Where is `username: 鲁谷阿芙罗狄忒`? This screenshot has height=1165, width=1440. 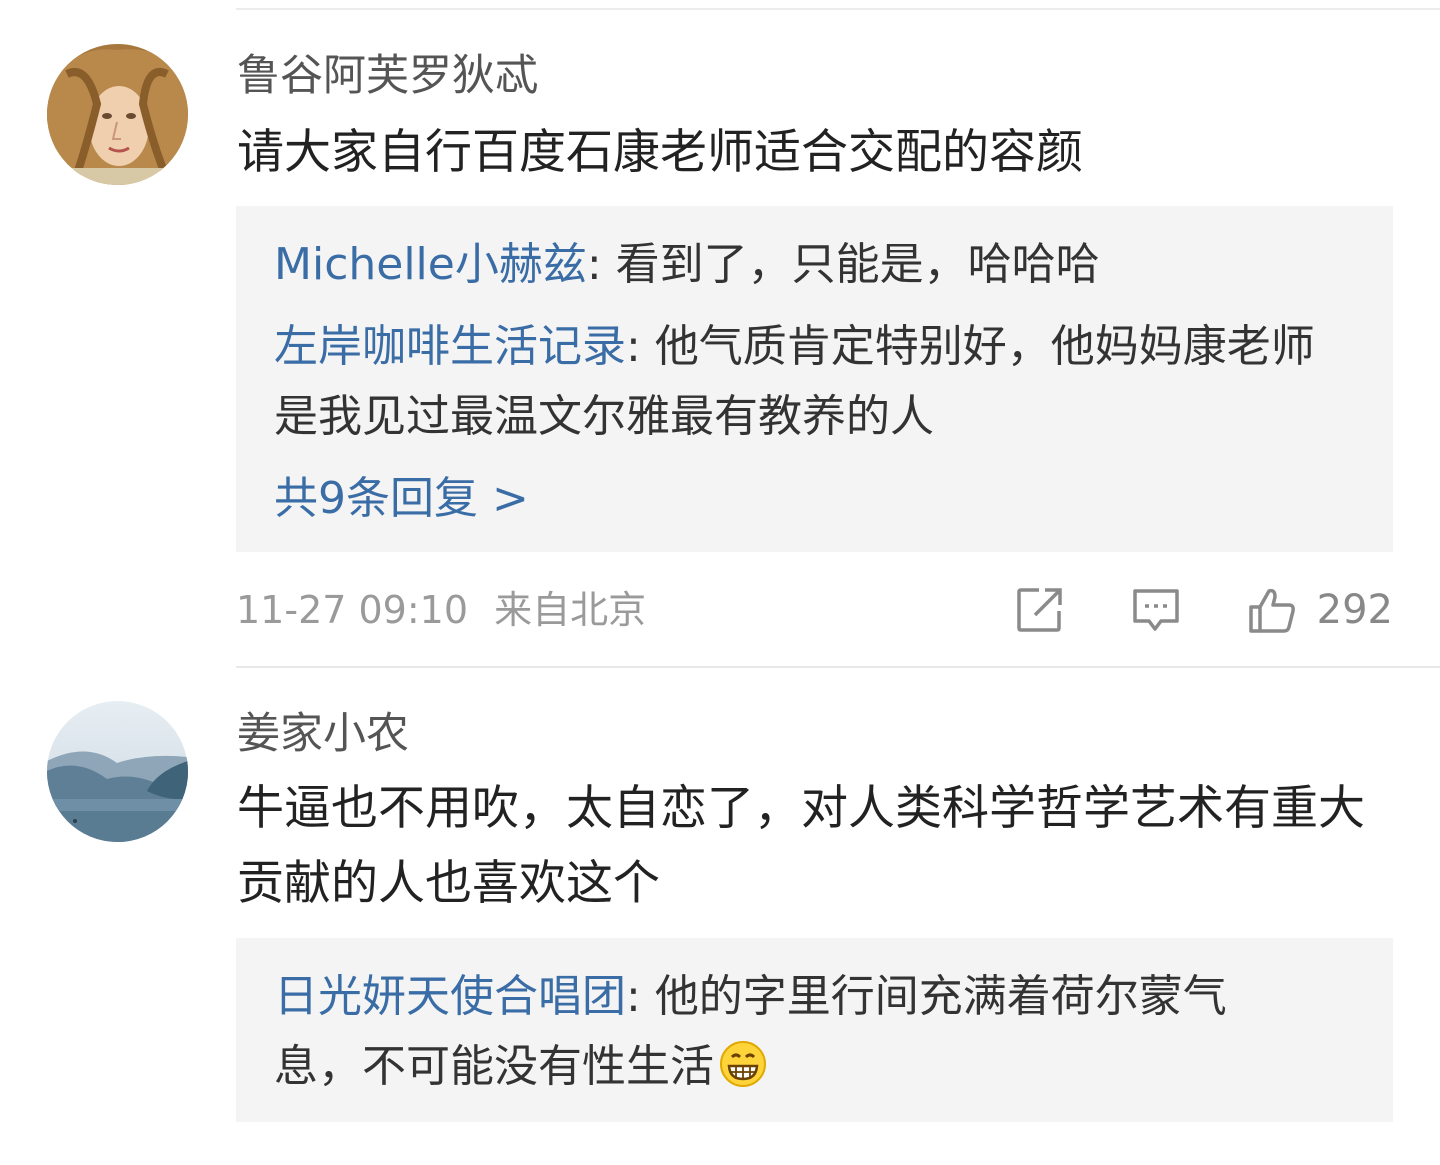 username: 鲁谷阿芙罗狄忒 is located at coordinates (387, 76).